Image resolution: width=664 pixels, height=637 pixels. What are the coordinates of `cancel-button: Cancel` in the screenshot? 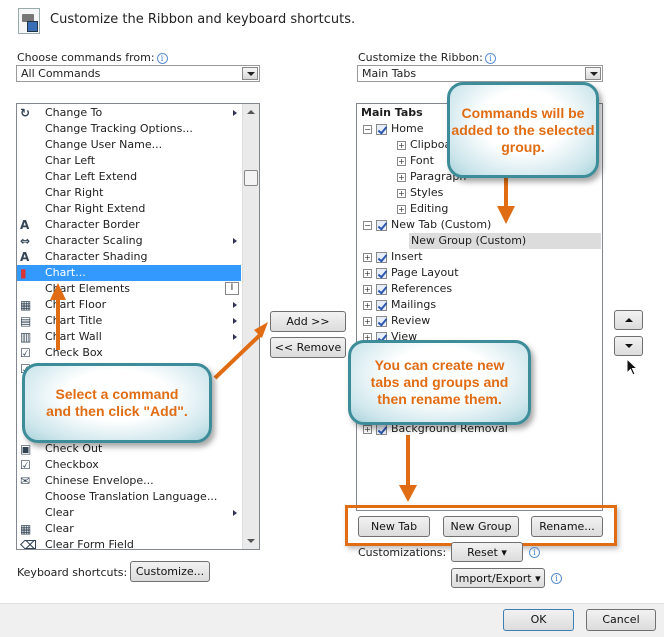 It's located at (621, 620).